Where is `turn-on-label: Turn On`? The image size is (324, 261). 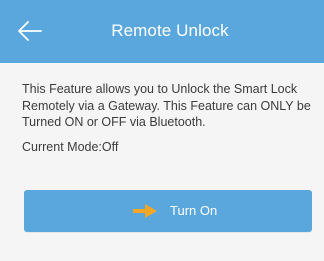
turn-on-label: Turn On is located at coordinates (194, 210).